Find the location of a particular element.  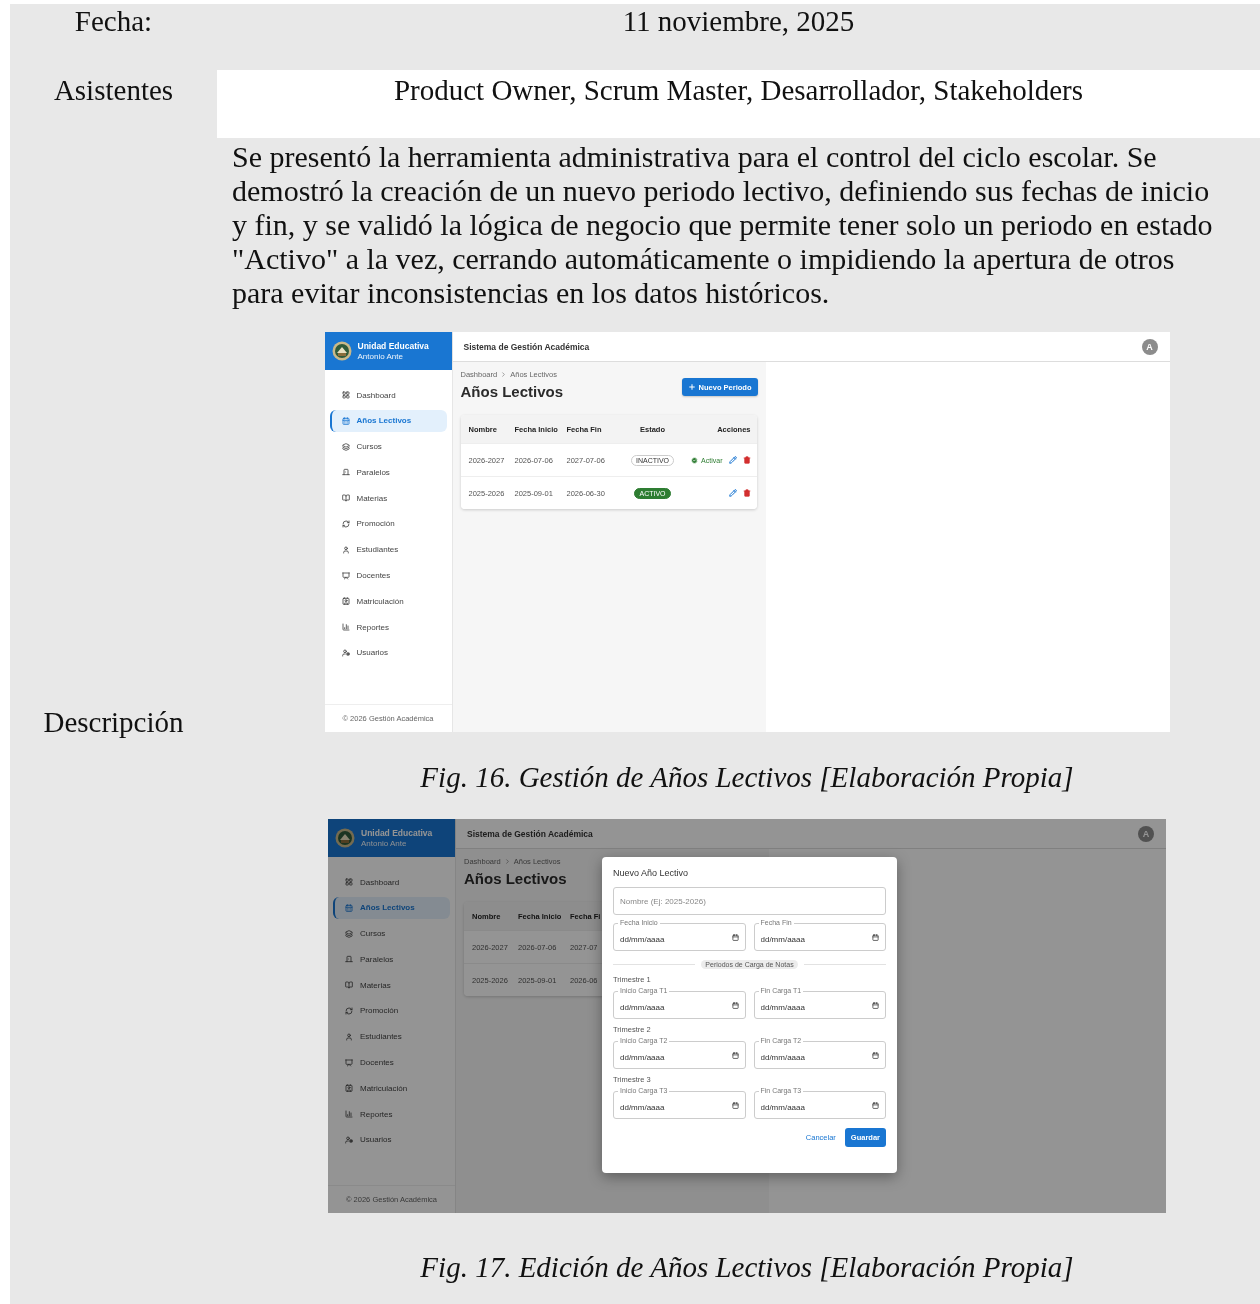

figure-caption: Fig. 16. Gestión de Años Lectivos [Elaboración Propia] is located at coordinates (747, 777).